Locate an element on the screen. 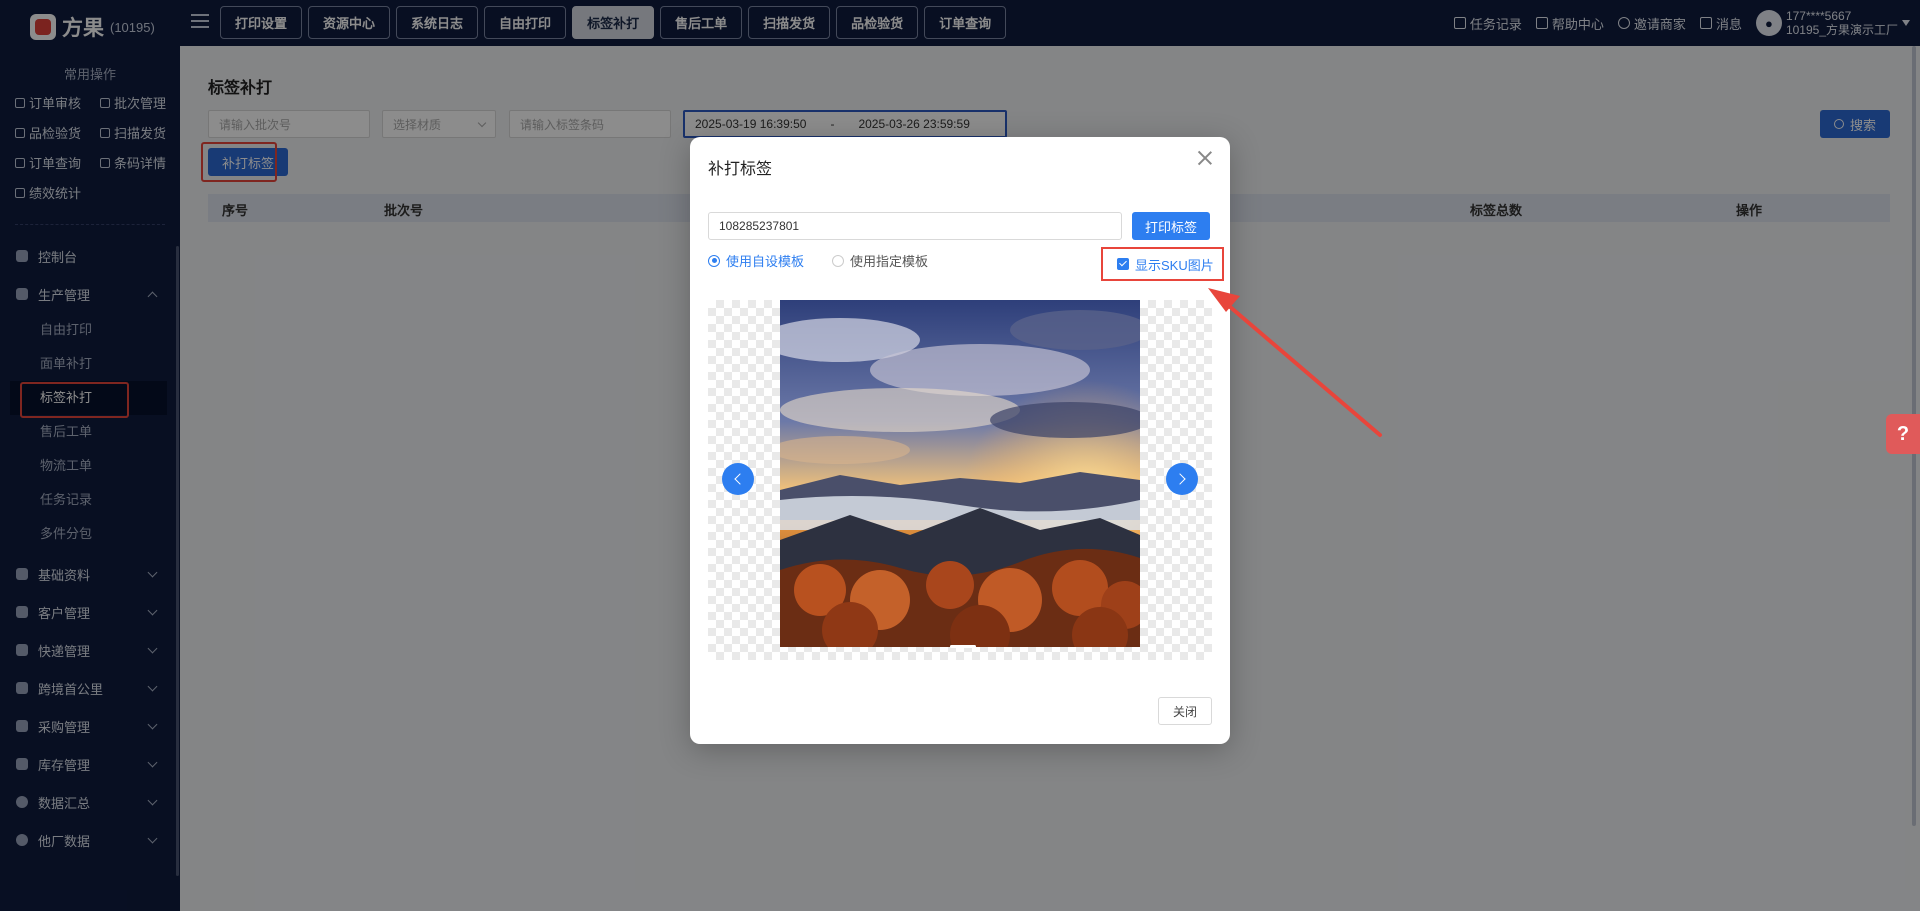 The width and height of the screenshot is (1920, 911). radio-custom-template: 使用自设模板 is located at coordinates (756, 260).